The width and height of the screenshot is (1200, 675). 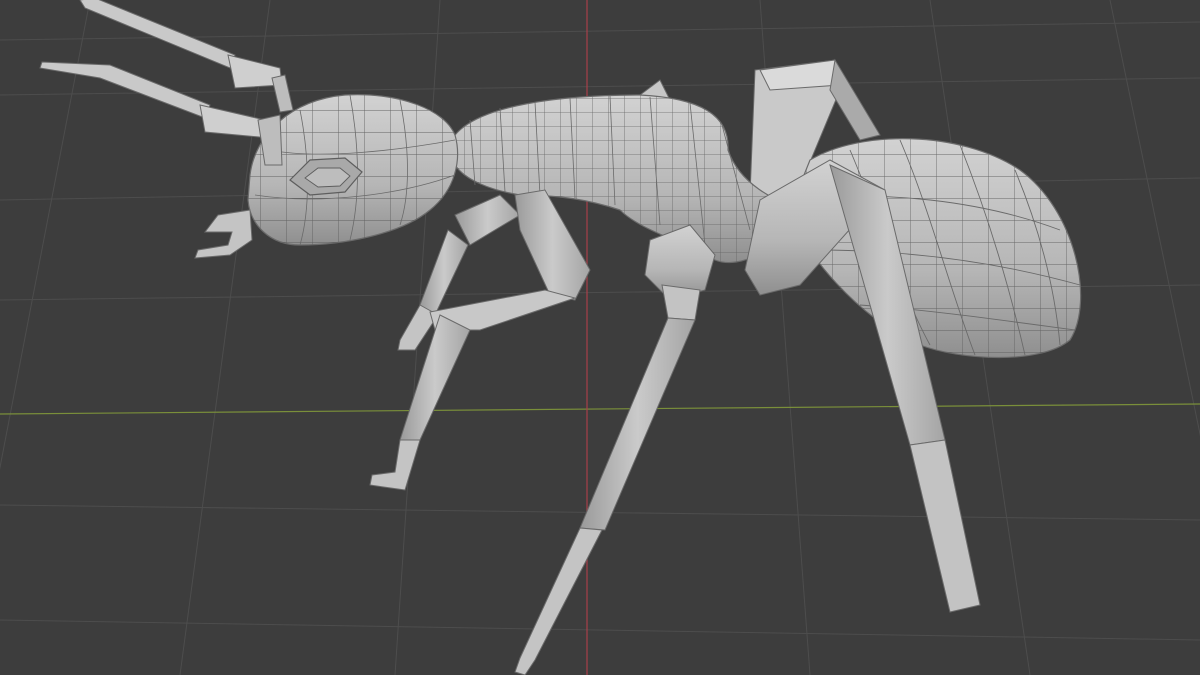 What do you see at coordinates (223, 234) in the screenshot?
I see `mandibles` at bounding box center [223, 234].